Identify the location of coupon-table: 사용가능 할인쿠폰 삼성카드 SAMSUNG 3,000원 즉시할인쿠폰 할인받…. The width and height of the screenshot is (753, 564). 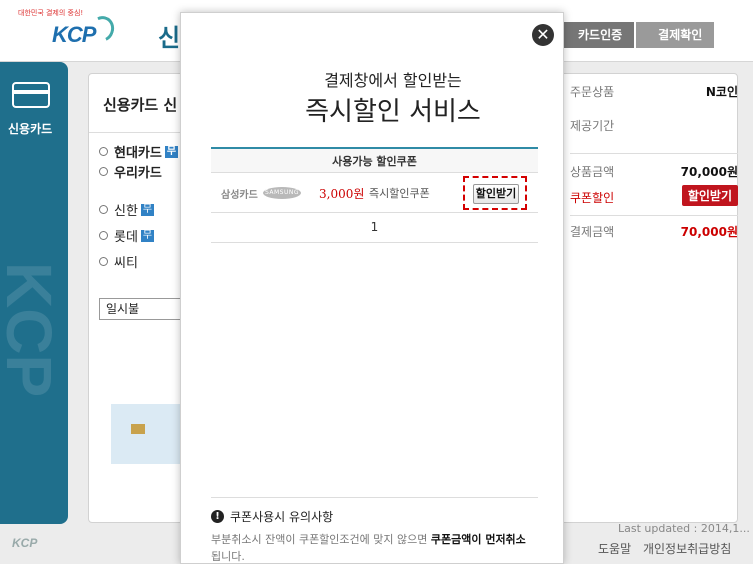
(374, 195).